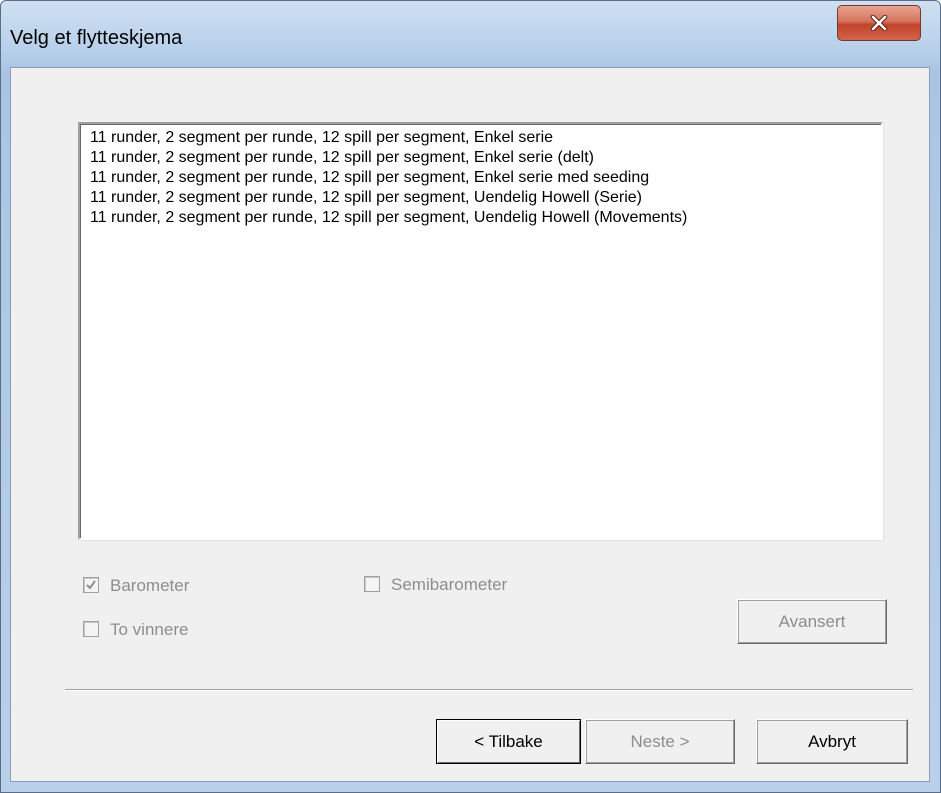  Describe the element at coordinates (812, 621) in the screenshot. I see `advanced-button: Avansert` at that location.